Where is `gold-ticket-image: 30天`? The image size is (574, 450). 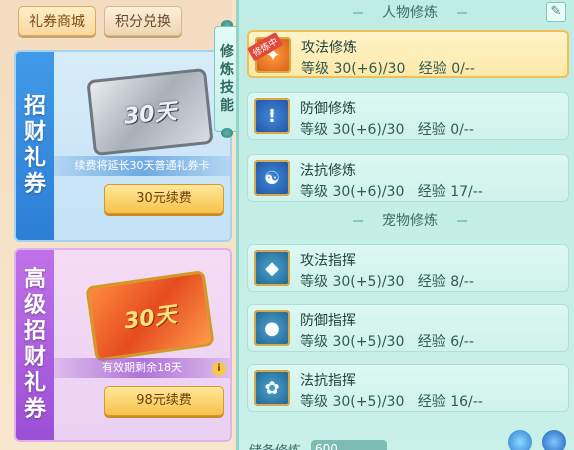
gold-ticket-image: 30天 is located at coordinates (150, 316).